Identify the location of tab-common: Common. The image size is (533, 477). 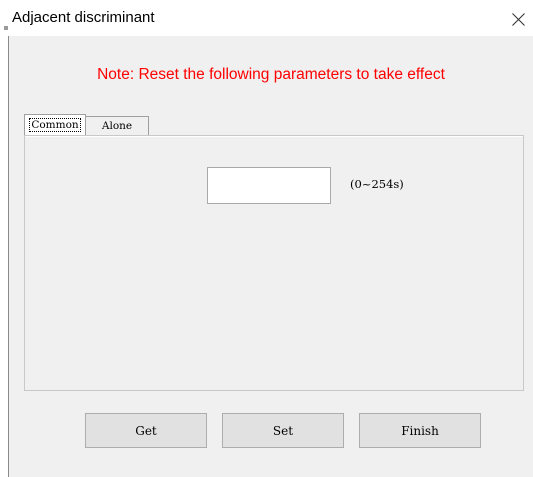
(55, 124).